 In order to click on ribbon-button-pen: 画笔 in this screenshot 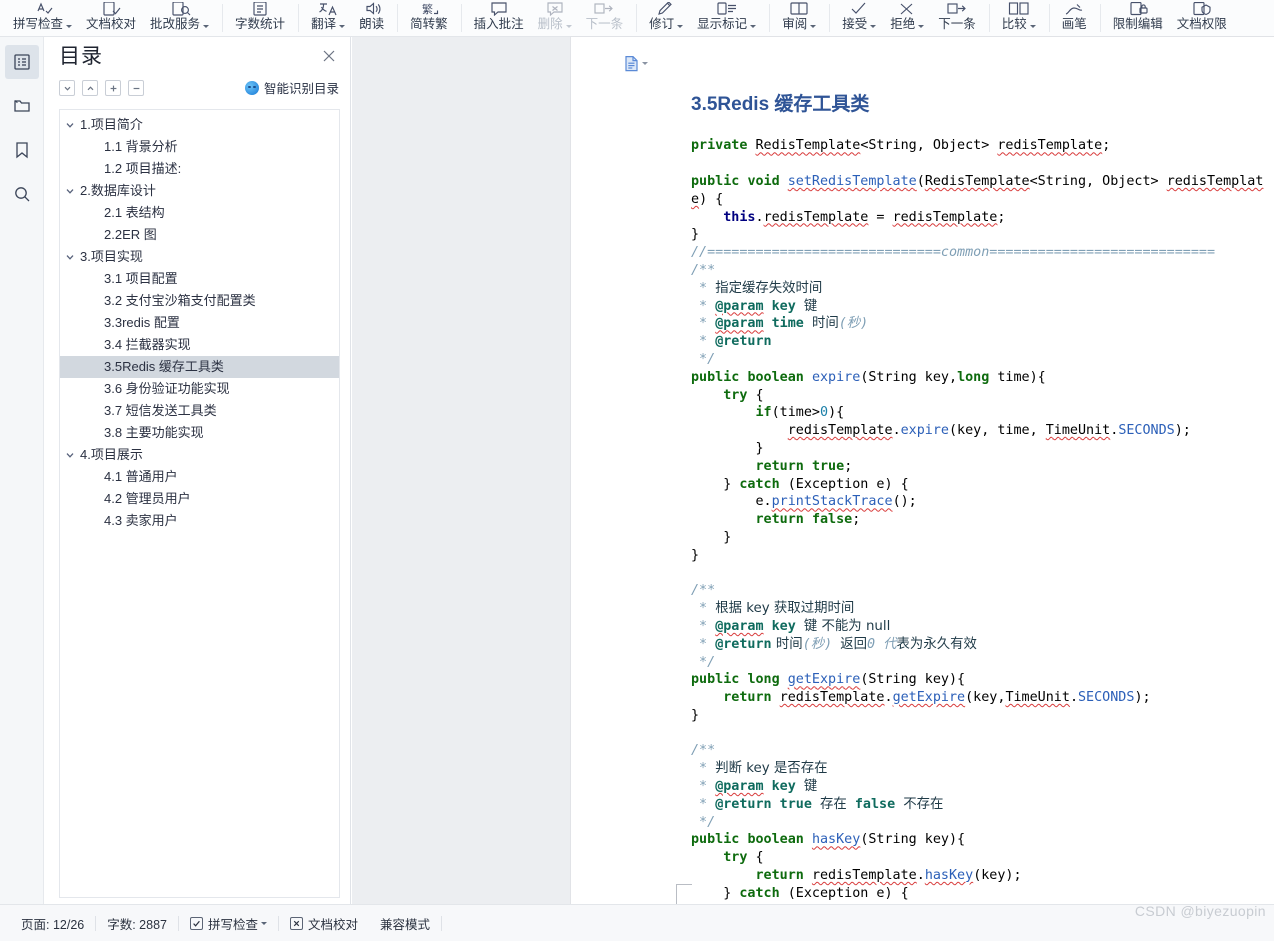, I will do `click(1074, 18)`.